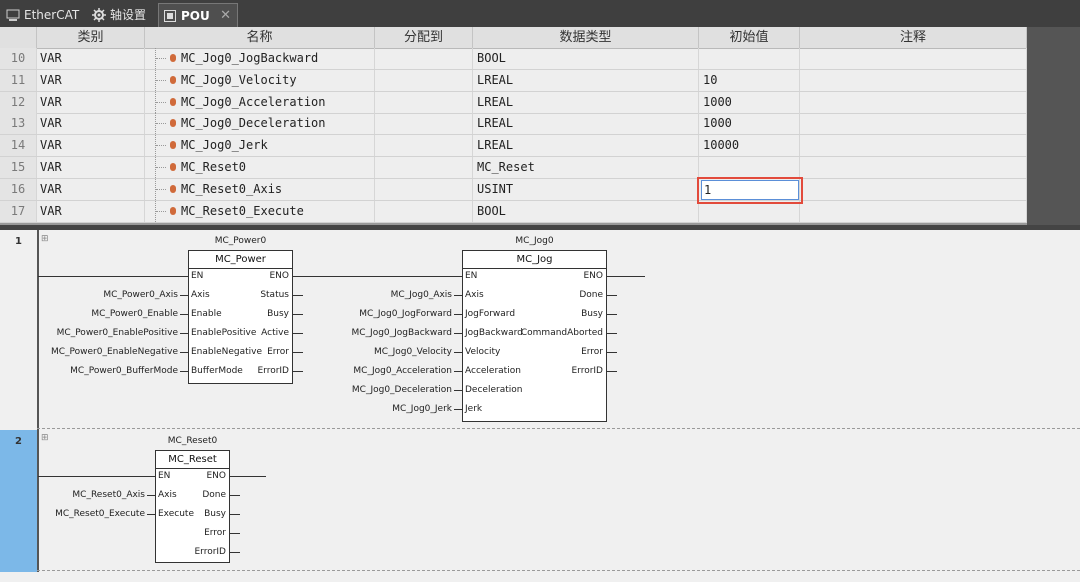 This screenshot has width=1080, height=582. I want to click on input-variable-label: MC_Jog0_Deceleration, so click(373, 390).